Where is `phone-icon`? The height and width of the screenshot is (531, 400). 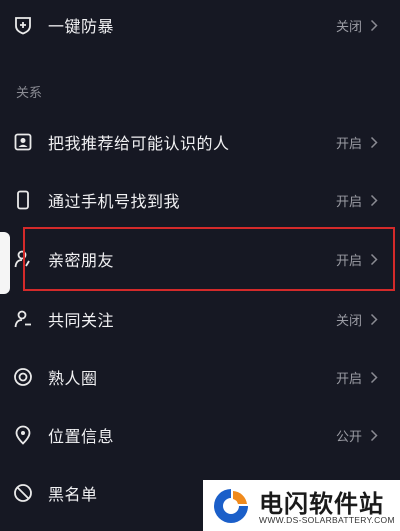
phone-icon is located at coordinates (23, 200).